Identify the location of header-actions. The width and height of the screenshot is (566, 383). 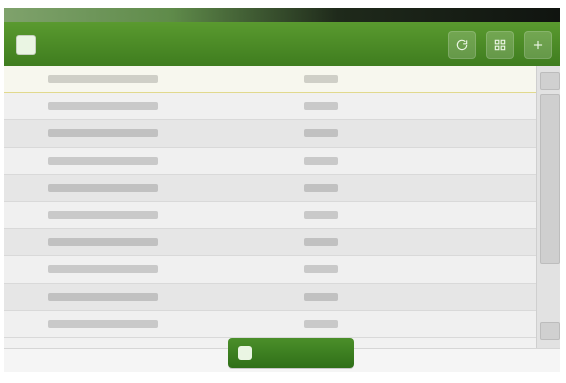
(500, 45).